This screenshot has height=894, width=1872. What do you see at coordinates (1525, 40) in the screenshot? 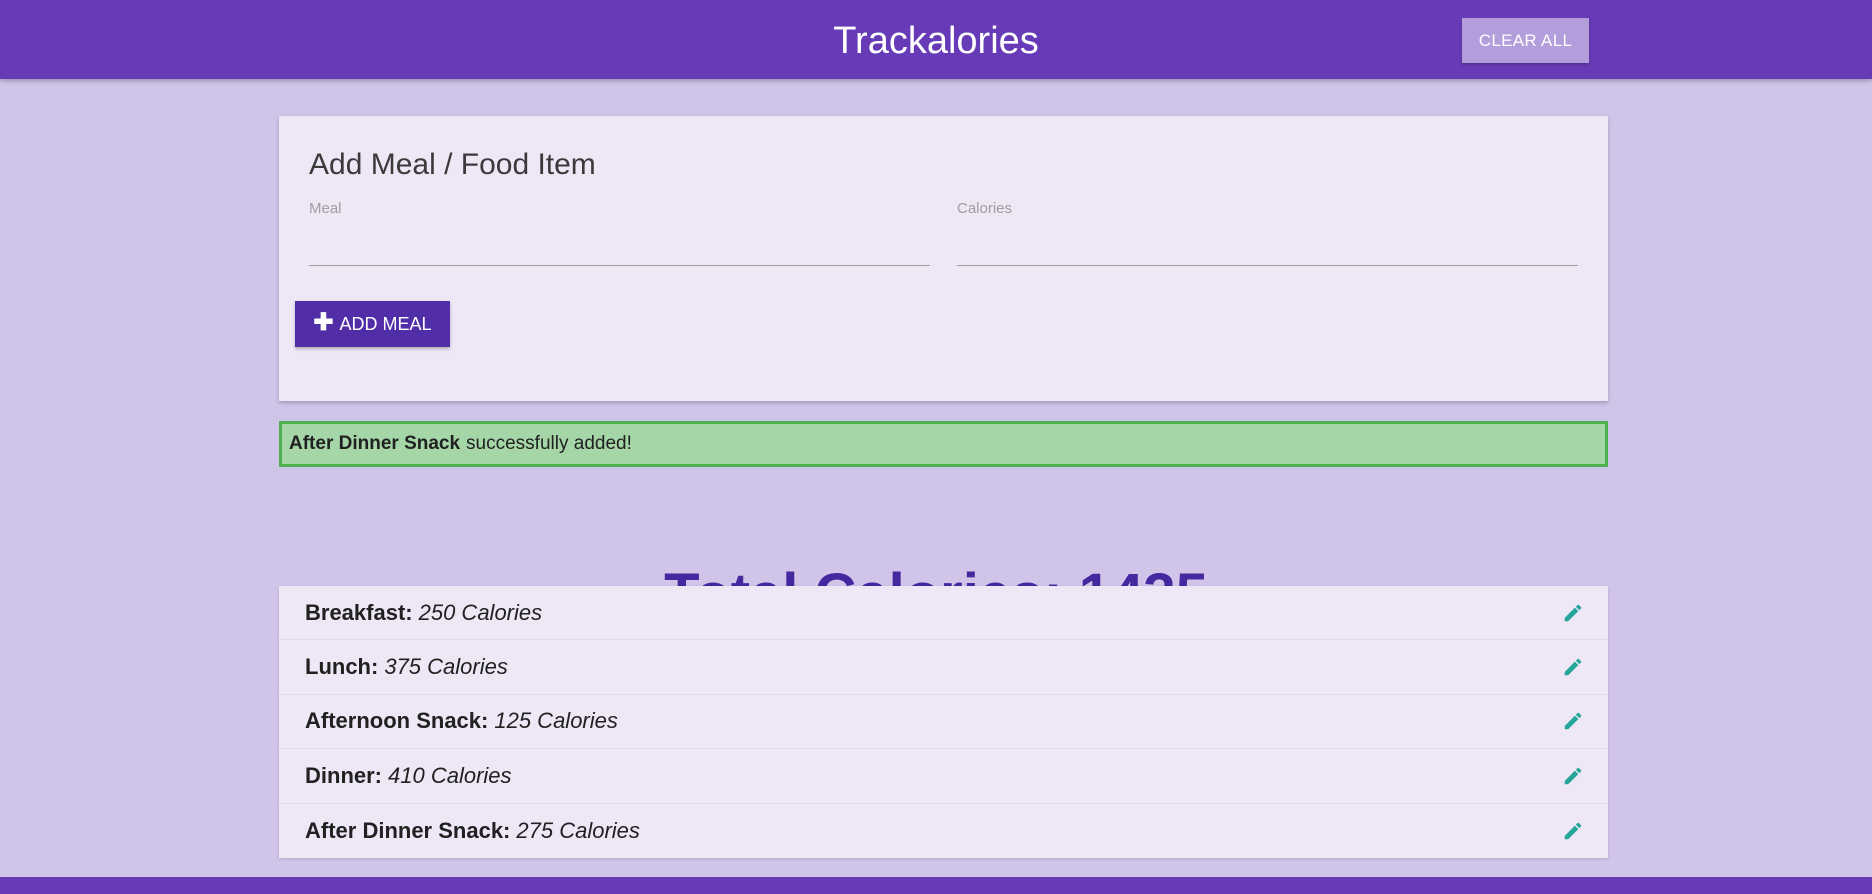
I see `clear-all-button: CLEAR ALL` at bounding box center [1525, 40].